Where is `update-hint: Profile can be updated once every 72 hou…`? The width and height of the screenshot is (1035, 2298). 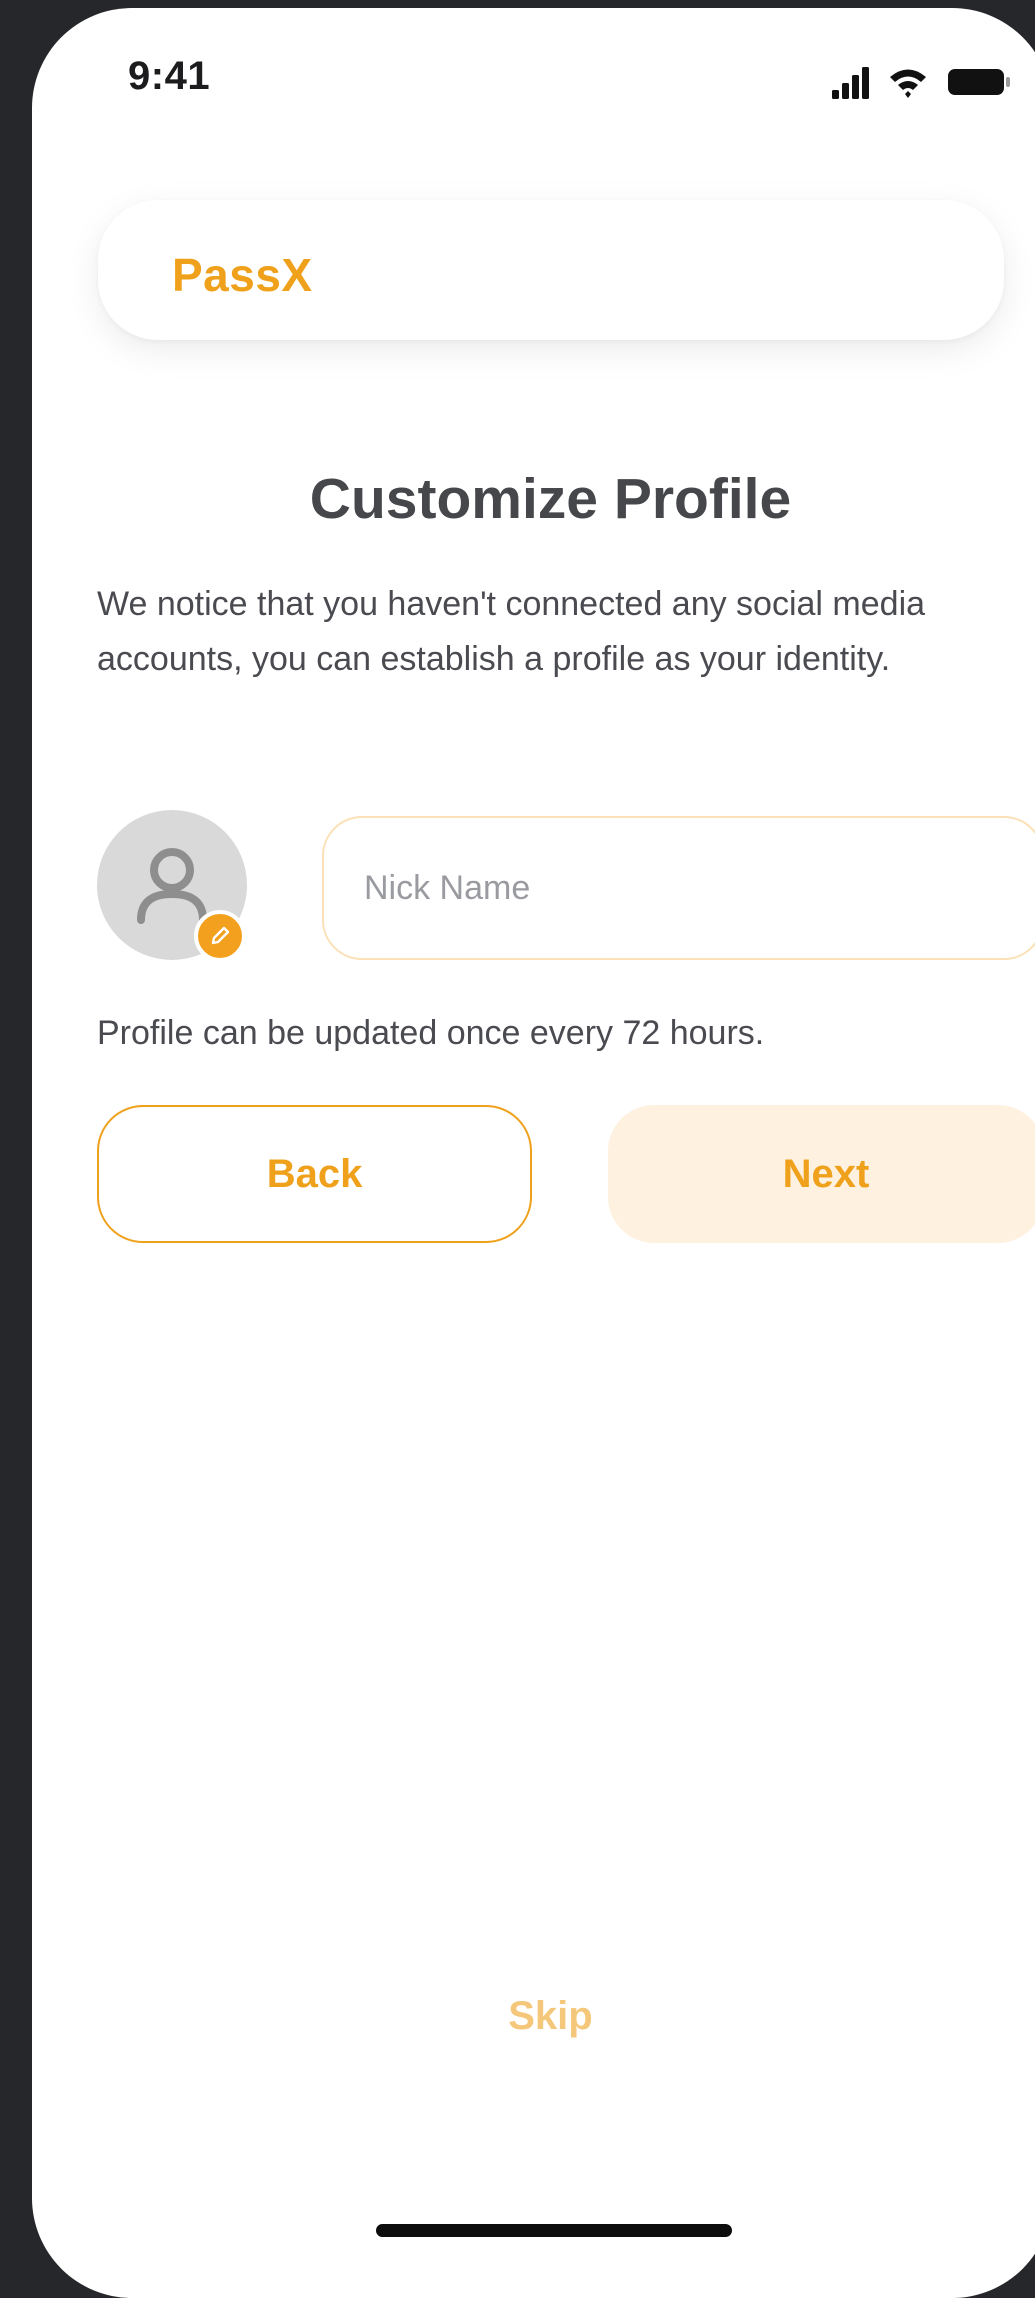
update-hint: Profile can be updated once every 72 hou… is located at coordinates (431, 1033).